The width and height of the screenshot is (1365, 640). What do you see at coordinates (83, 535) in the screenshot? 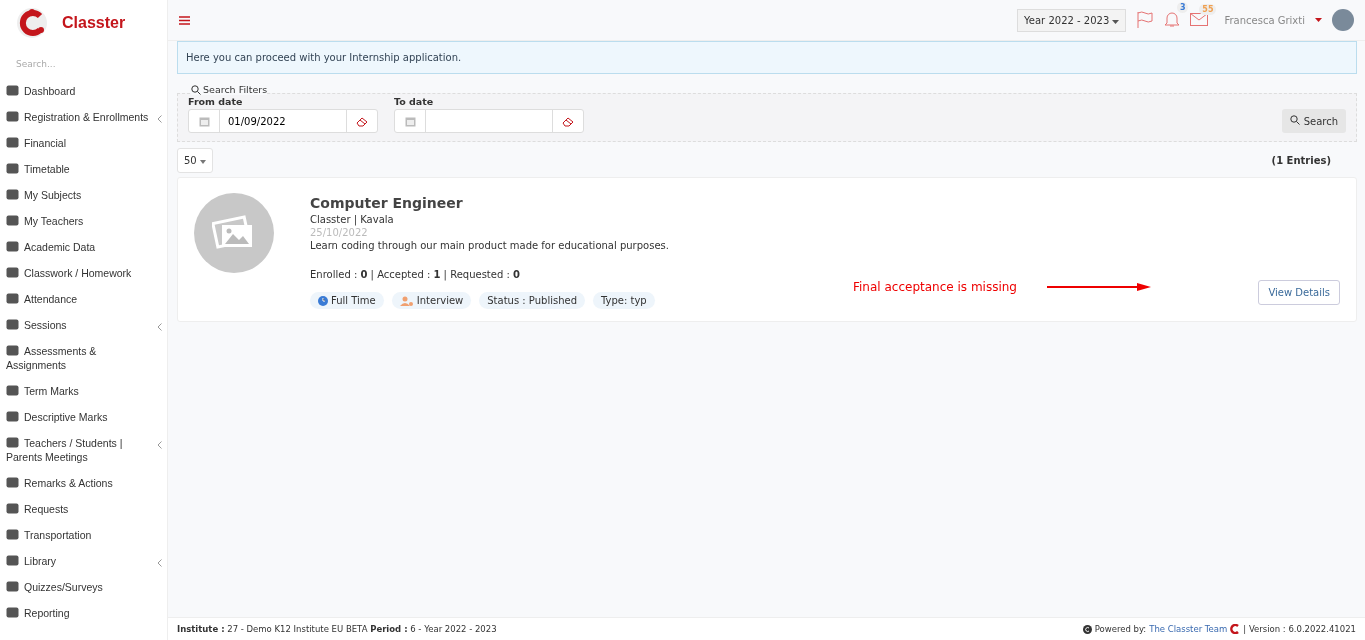
I see `sidebar-item: Transportation` at bounding box center [83, 535].